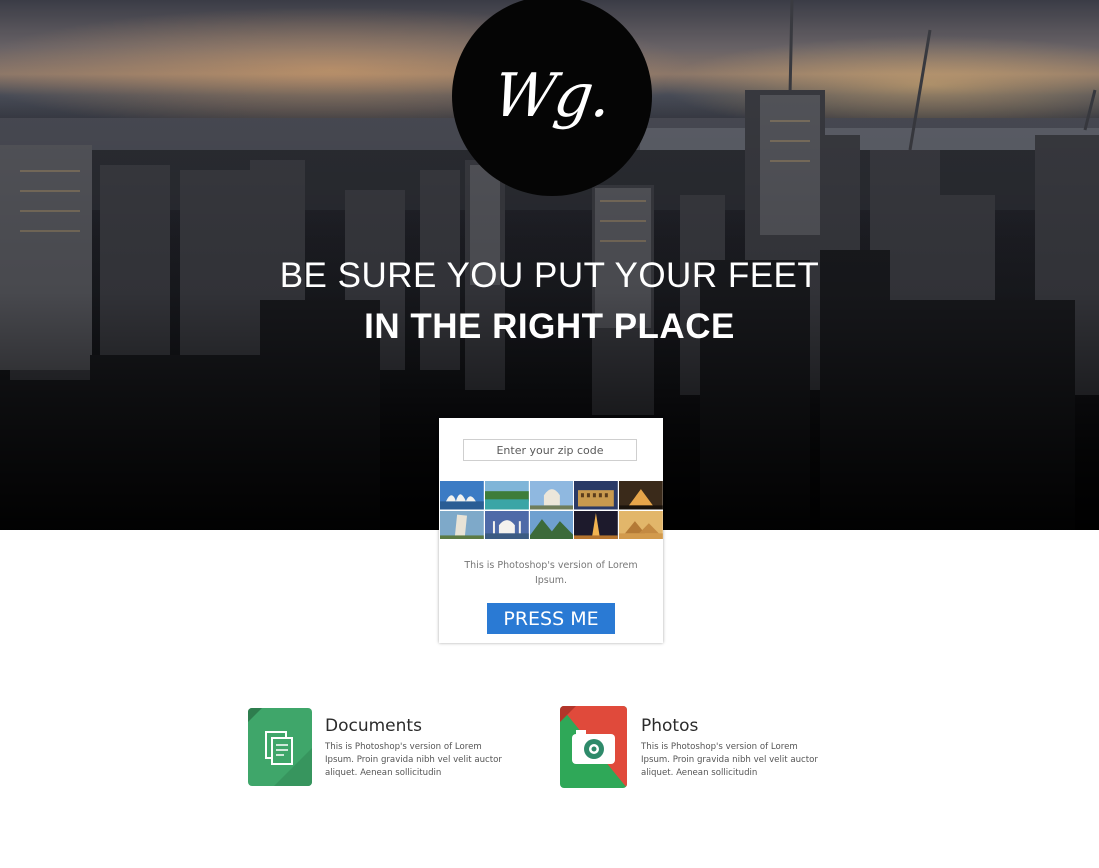 The image size is (1099, 868). Describe the element at coordinates (506, 495) in the screenshot. I see `tropical-lake-icon` at that location.